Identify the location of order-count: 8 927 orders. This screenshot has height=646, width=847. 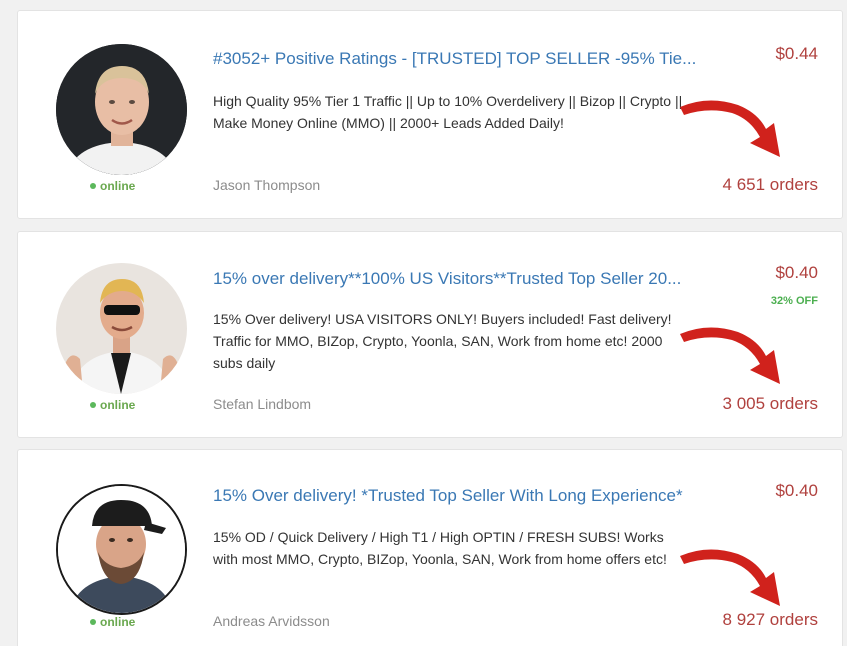
(770, 619).